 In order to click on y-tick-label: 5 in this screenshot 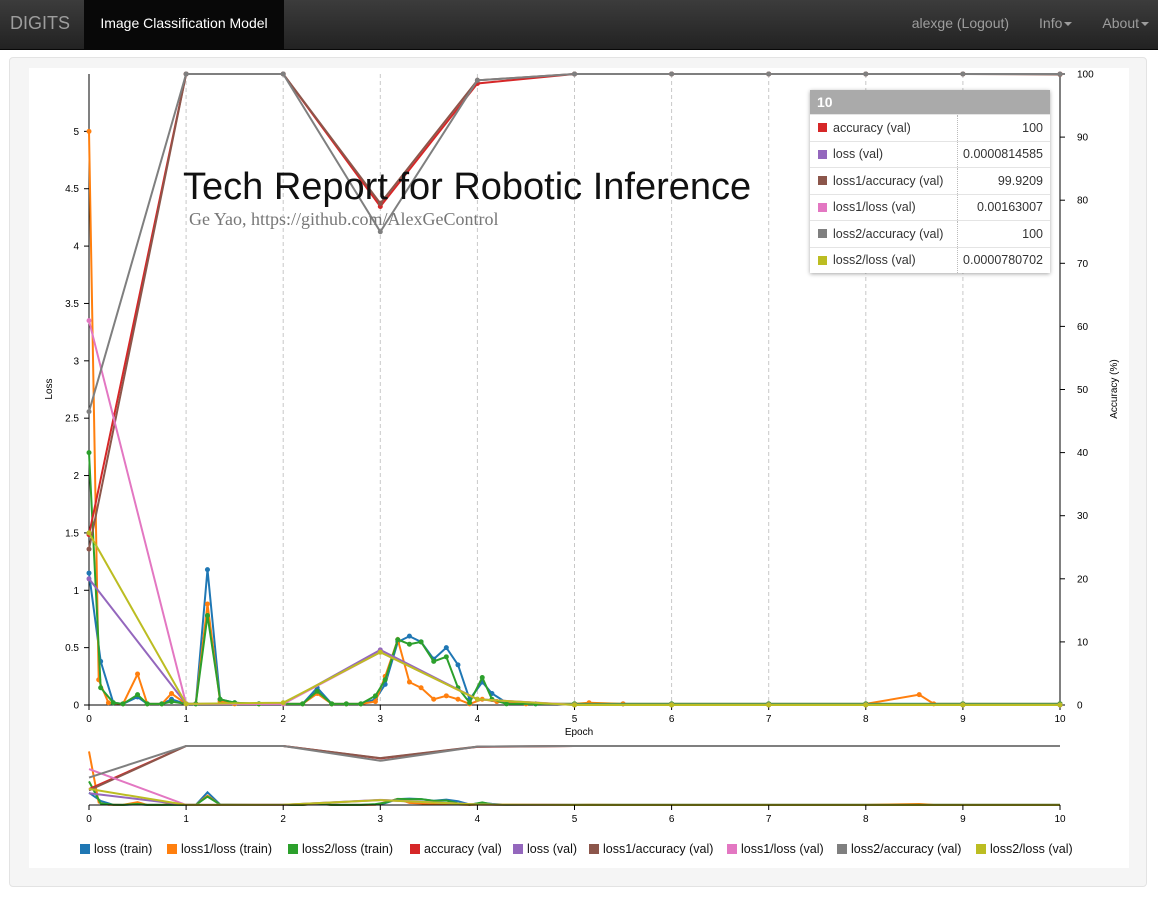, I will do `click(76, 132)`.